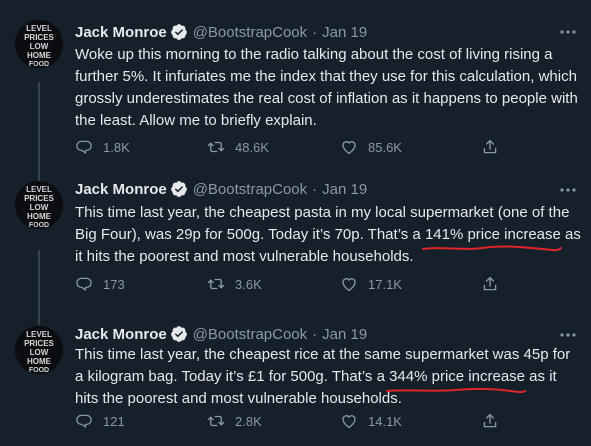 This screenshot has height=446, width=591. What do you see at coordinates (252, 147) in the screenshot?
I see `retweet-count: 48.6K` at bounding box center [252, 147].